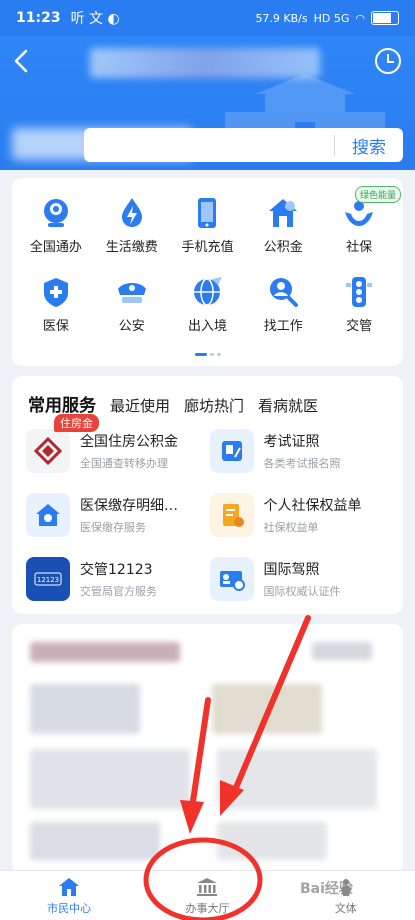 This screenshot has height=920, width=415. Describe the element at coordinates (283, 213) in the screenshot. I see `house-fund-icon` at that location.